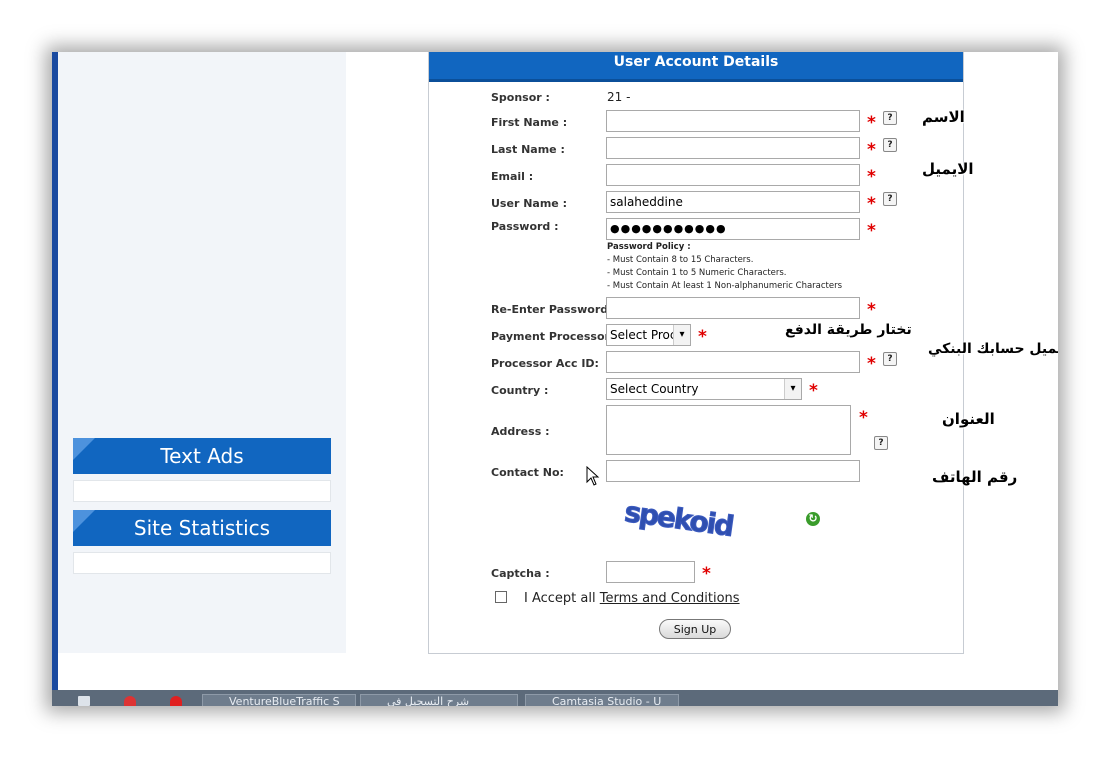  Describe the element at coordinates (680, 260) in the screenshot. I see `policy-line: - Must Contain 8 to 15 Characters.` at that location.